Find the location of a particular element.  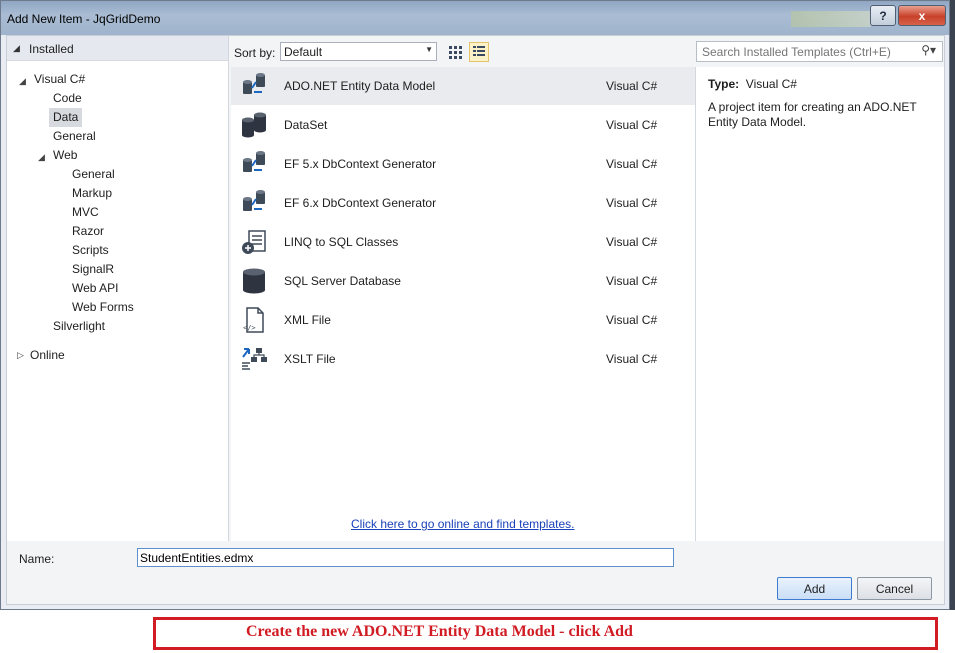

tree-item-mvc: MVC is located at coordinates (85, 212).